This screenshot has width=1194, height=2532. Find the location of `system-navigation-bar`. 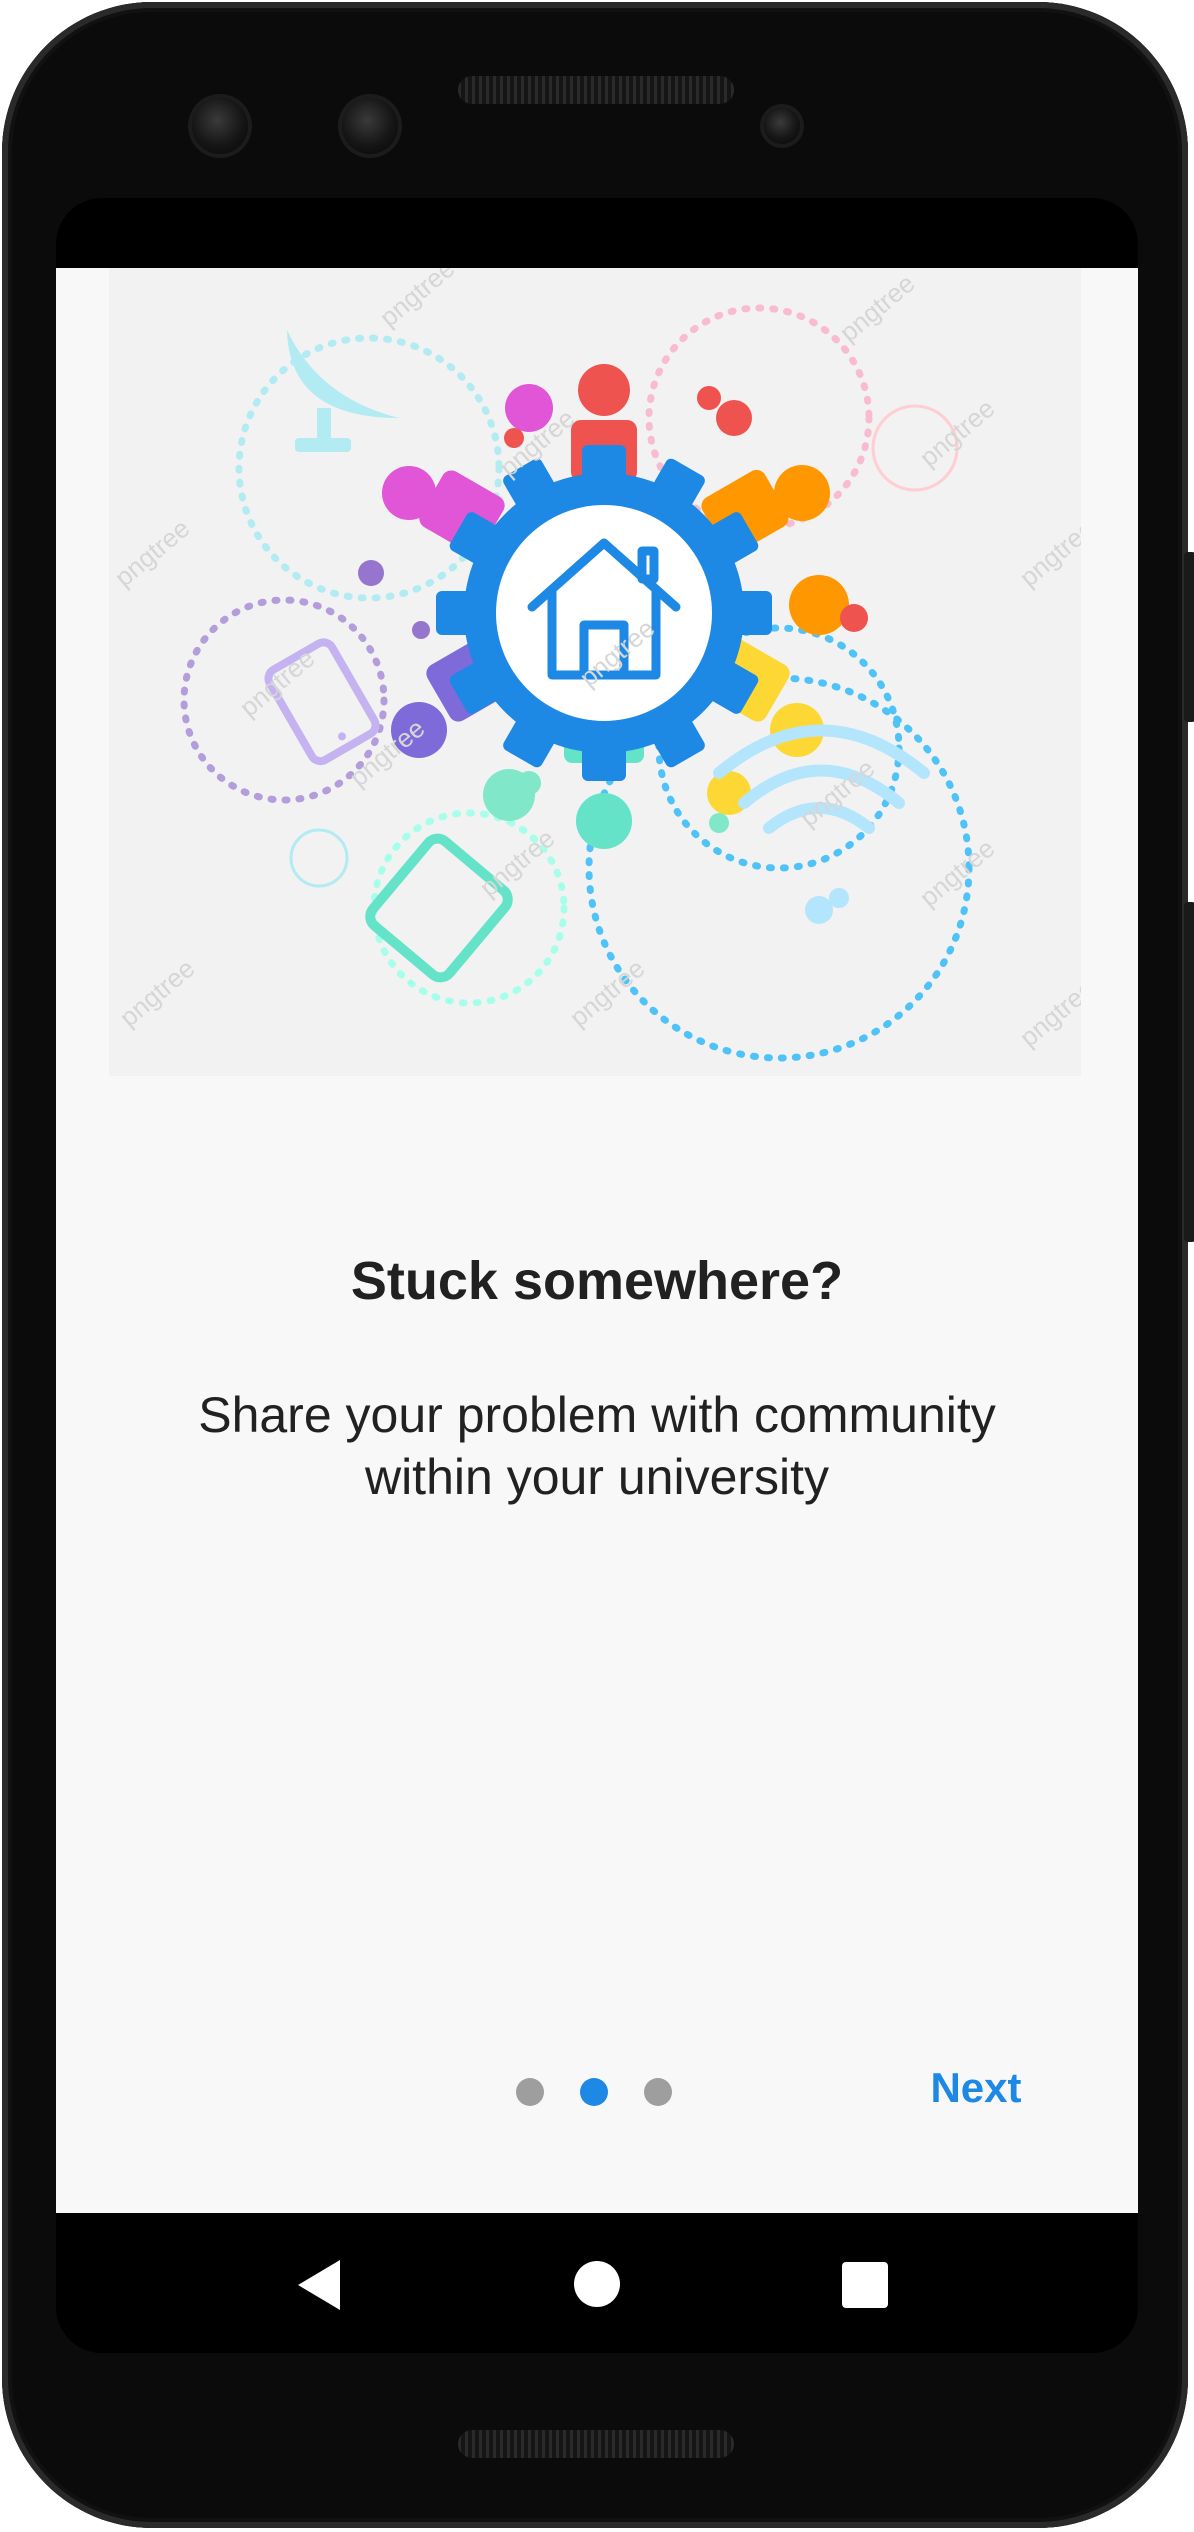

system-navigation-bar is located at coordinates (597, 2283).